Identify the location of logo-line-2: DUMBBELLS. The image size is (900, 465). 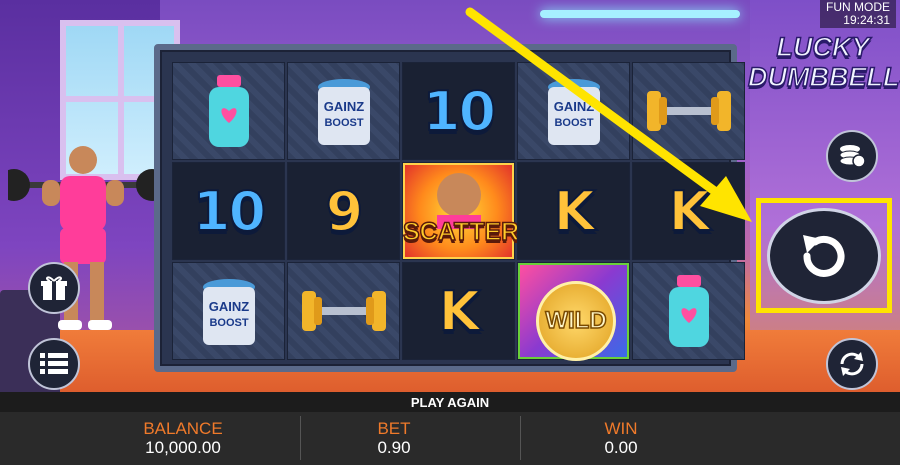
(823, 77).